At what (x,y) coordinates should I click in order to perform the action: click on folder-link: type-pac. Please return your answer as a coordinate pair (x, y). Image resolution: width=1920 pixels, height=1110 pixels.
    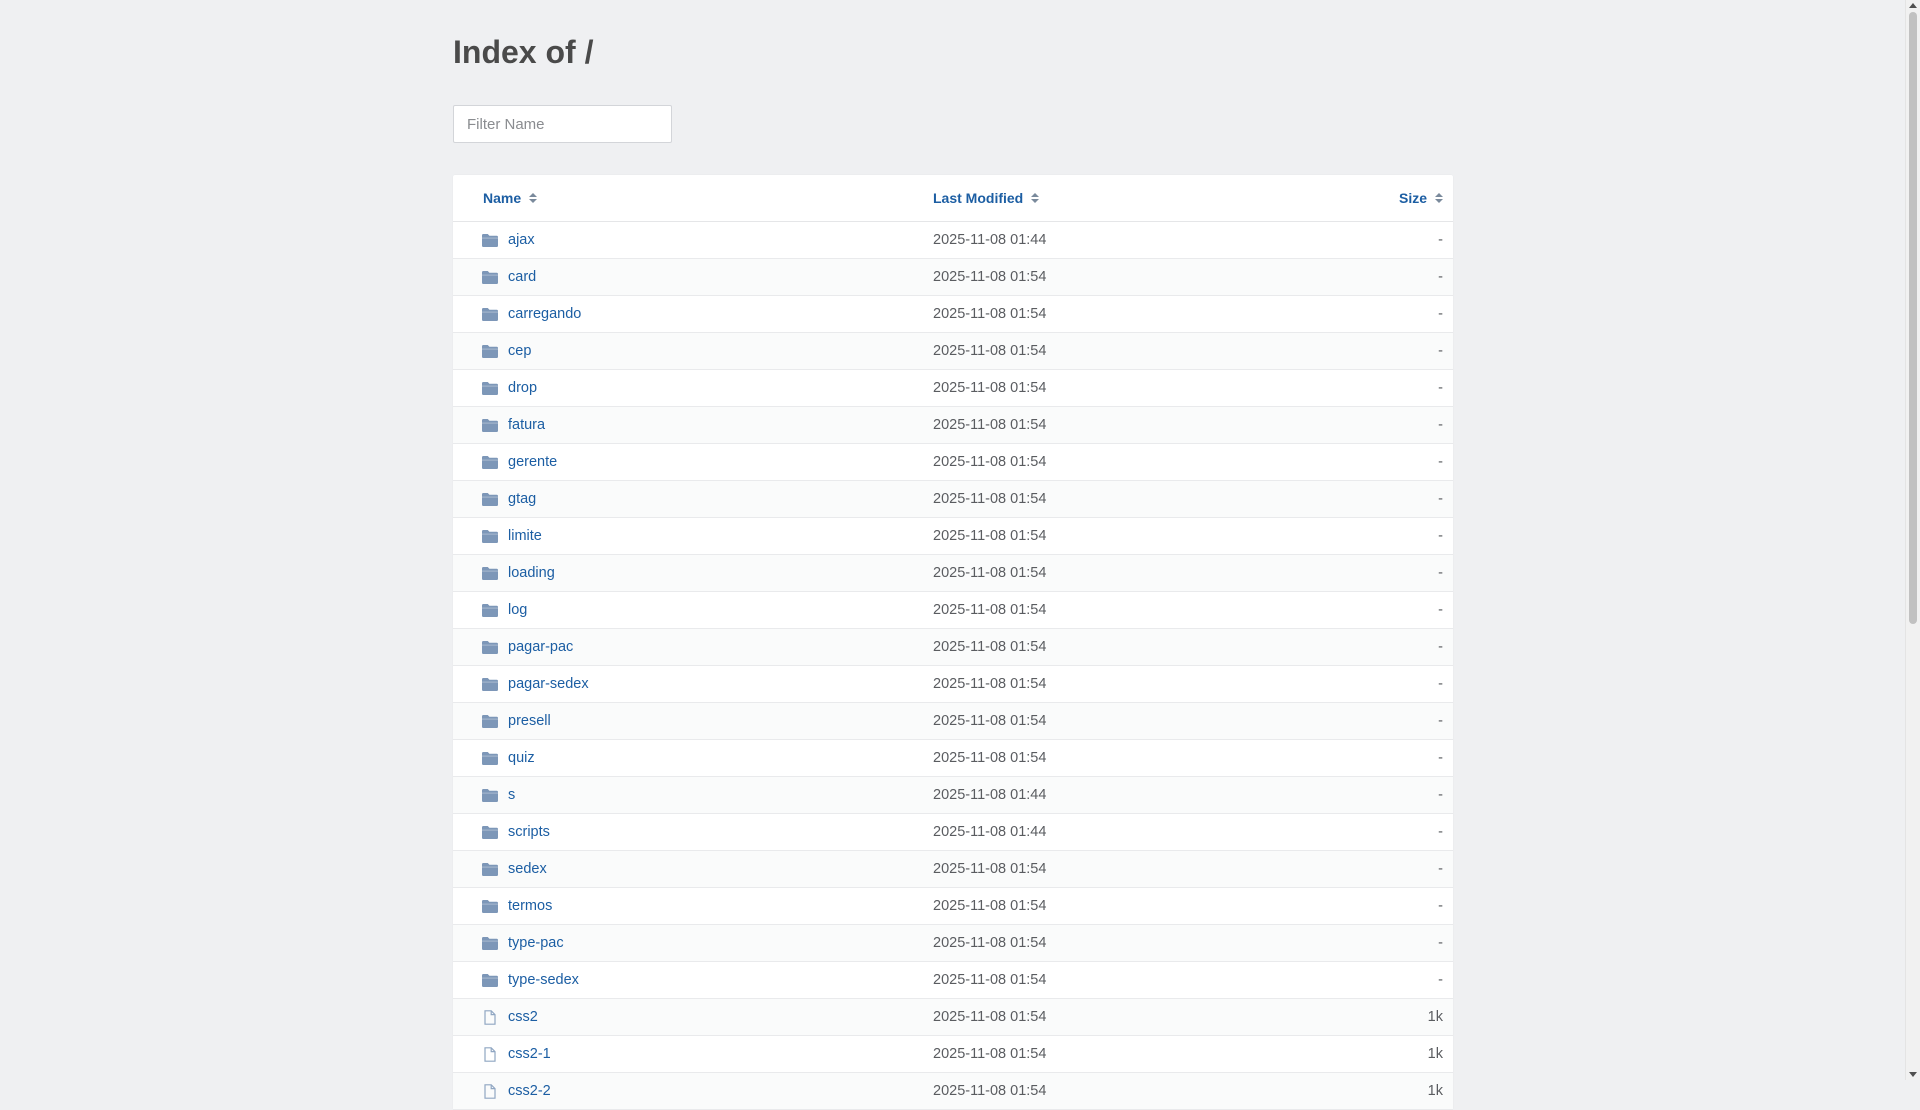
    Looking at the image, I should click on (522, 943).